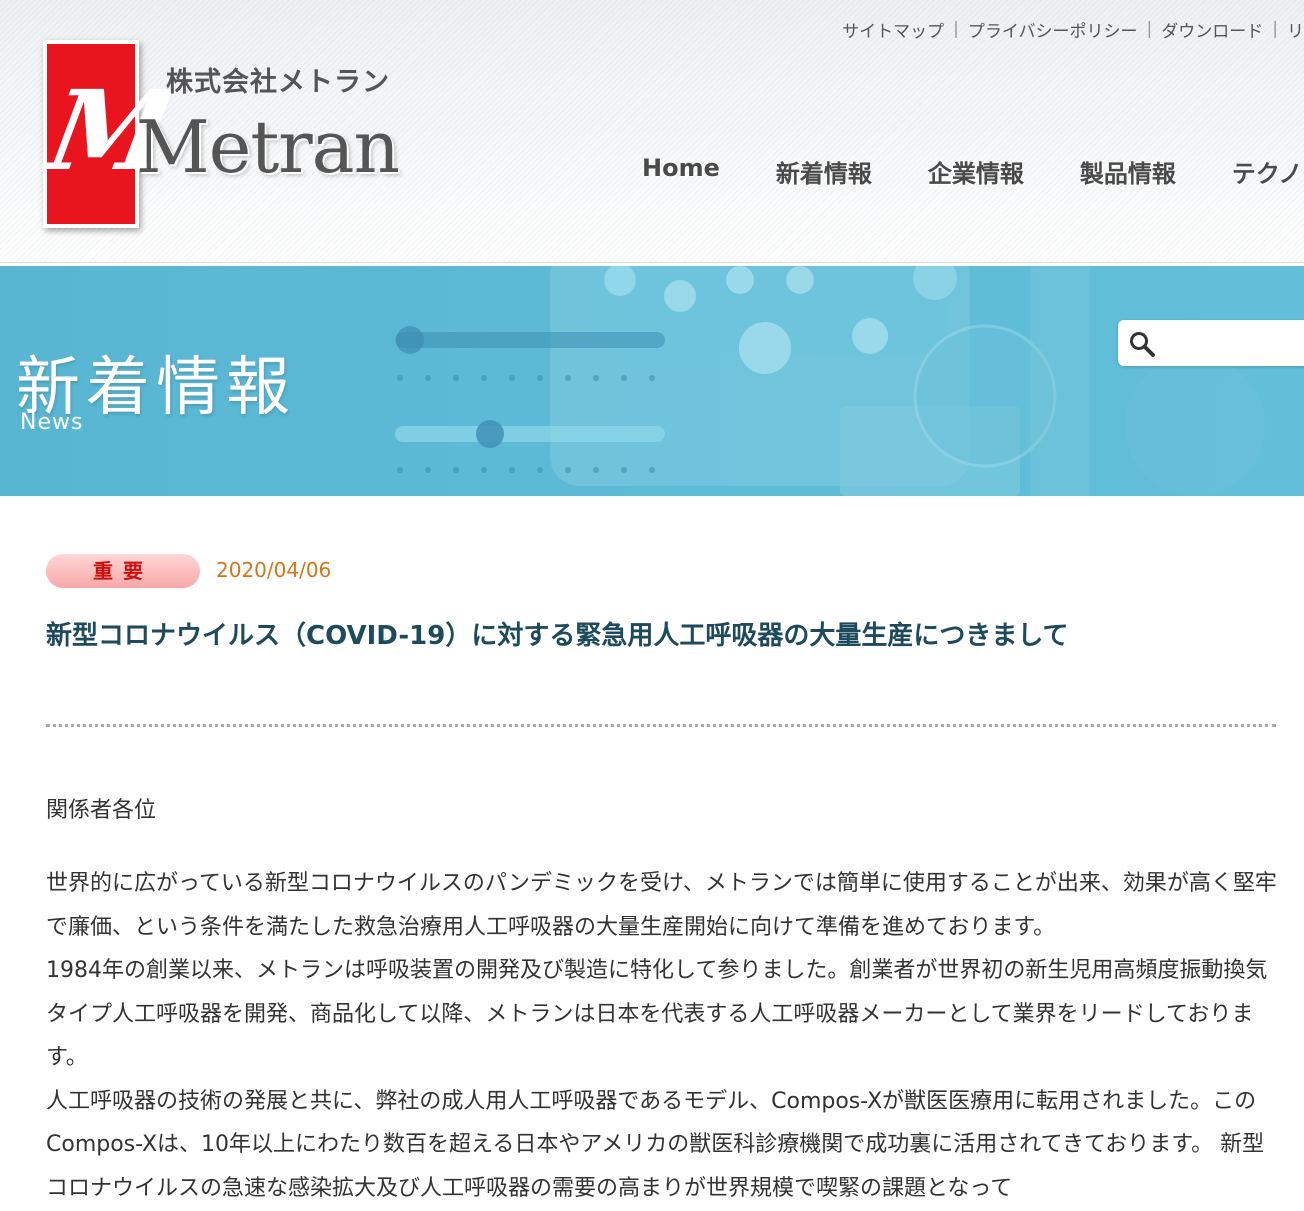 The image size is (1304, 1211). Describe the element at coordinates (1212, 29) in the screenshot. I see `download-link: ダウンロード` at that location.